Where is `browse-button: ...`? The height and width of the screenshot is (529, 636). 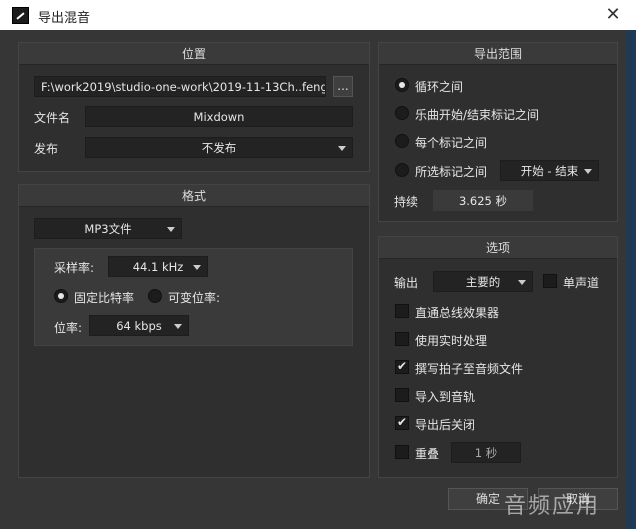 browse-button: ... is located at coordinates (343, 86).